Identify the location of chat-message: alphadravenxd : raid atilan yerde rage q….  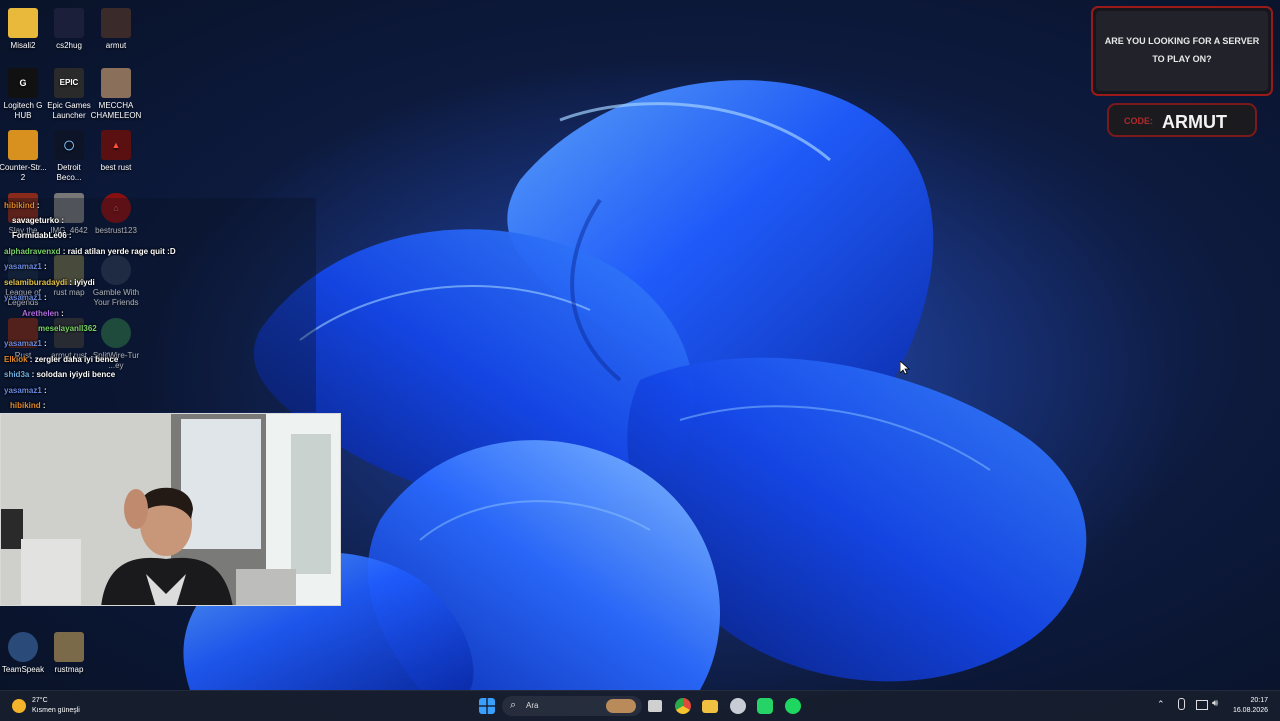
(90, 251).